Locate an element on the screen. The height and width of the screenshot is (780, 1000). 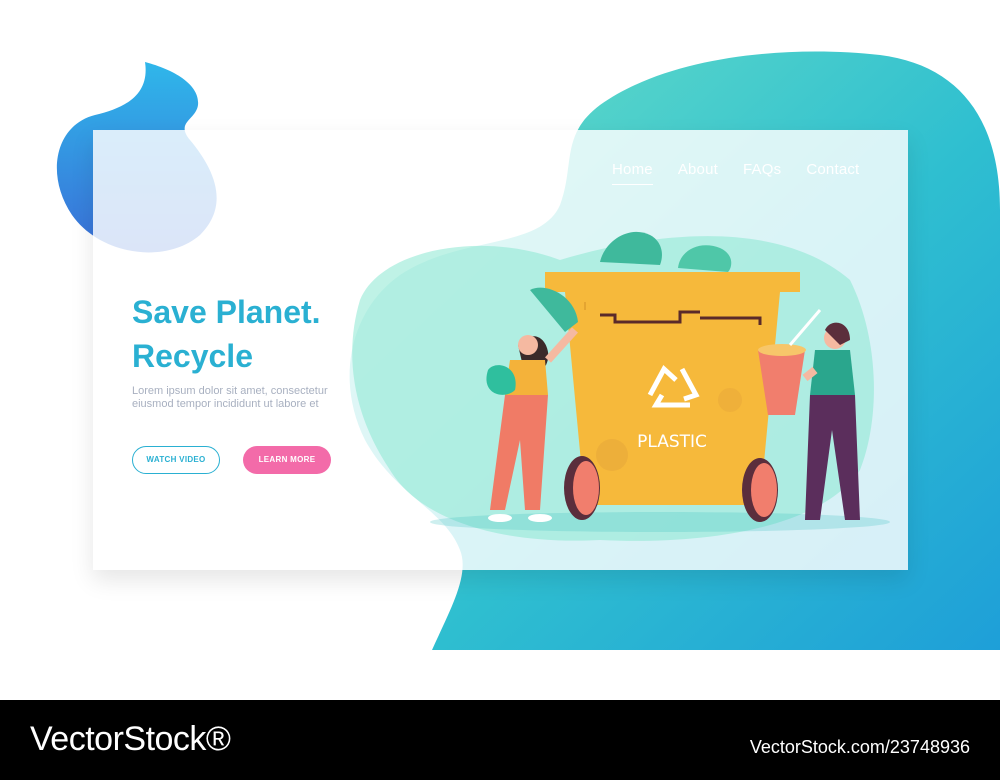
watermark-logo: VectorStock® is located at coordinates (130, 739).